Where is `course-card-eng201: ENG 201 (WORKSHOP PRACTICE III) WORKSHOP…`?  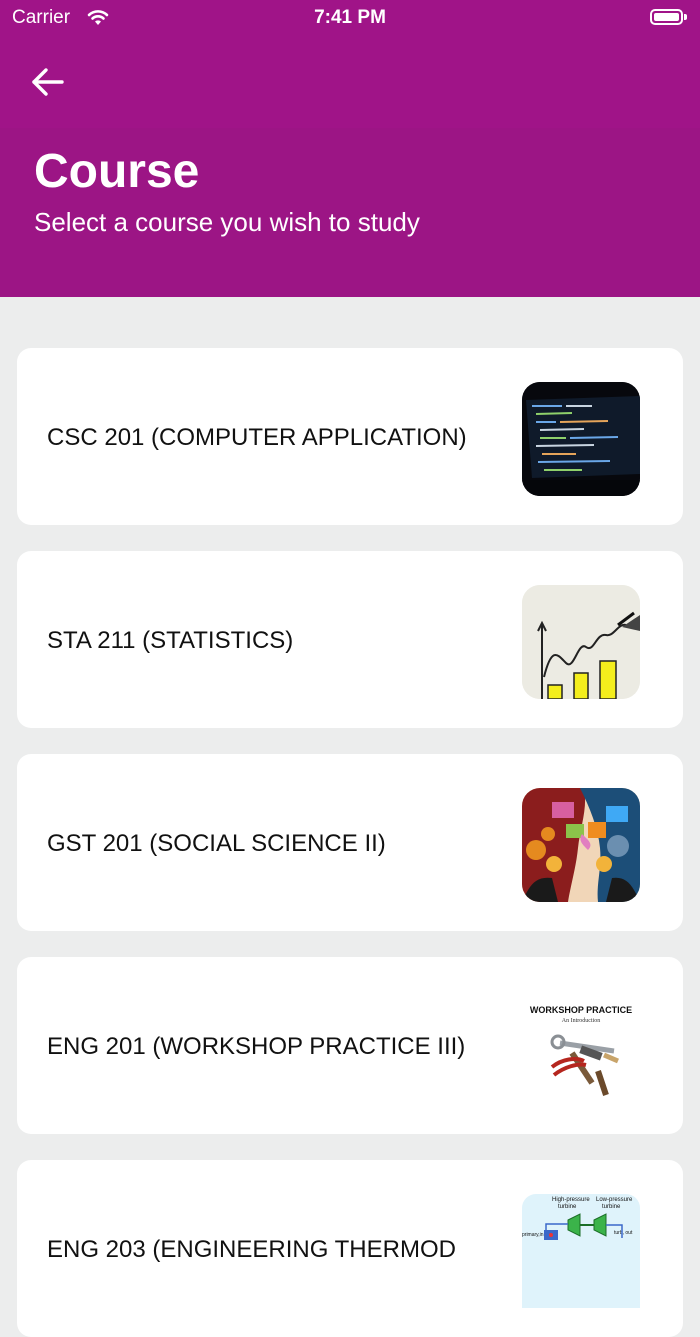 course-card-eng201: ENG 201 (WORKSHOP PRACTICE III) WORKSHOP… is located at coordinates (350, 1045).